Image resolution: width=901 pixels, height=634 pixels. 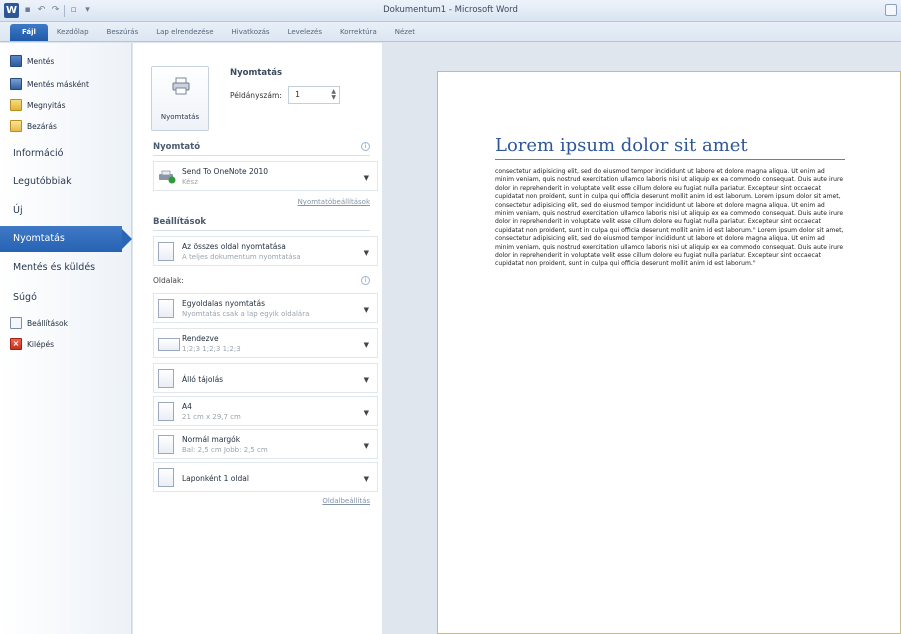 I want to click on printer-name: Send To OneNote 2010, so click(x=225, y=171).